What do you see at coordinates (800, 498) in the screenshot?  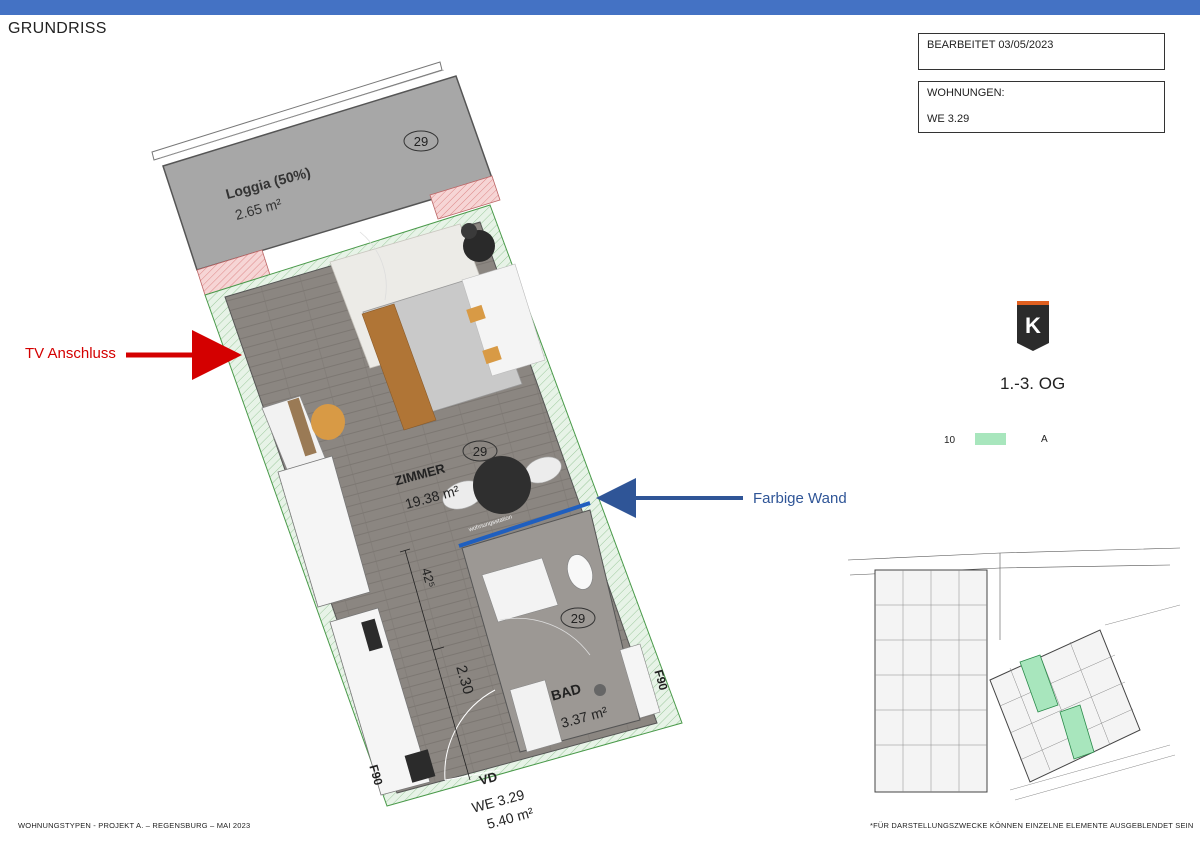 I see `colored-wall-label: Farbige Wand` at bounding box center [800, 498].